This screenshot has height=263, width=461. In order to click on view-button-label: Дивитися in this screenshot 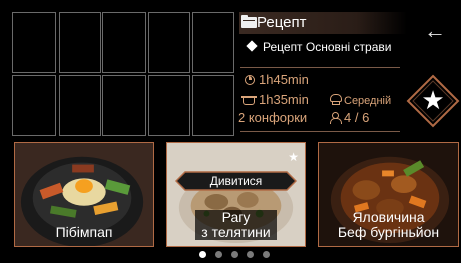, I will do `click(236, 181)`.